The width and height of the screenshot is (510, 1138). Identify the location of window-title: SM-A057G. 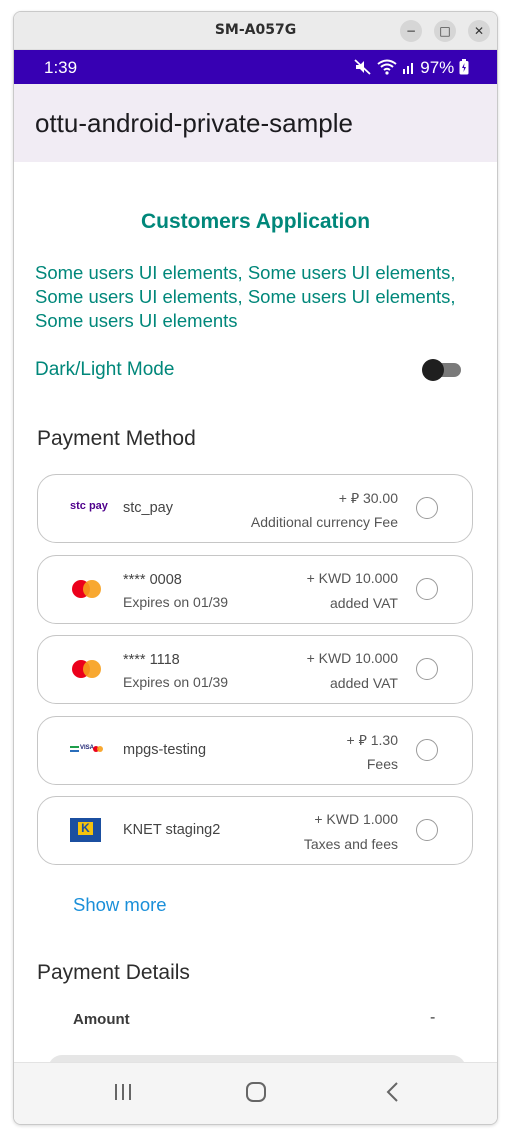
(255, 30).